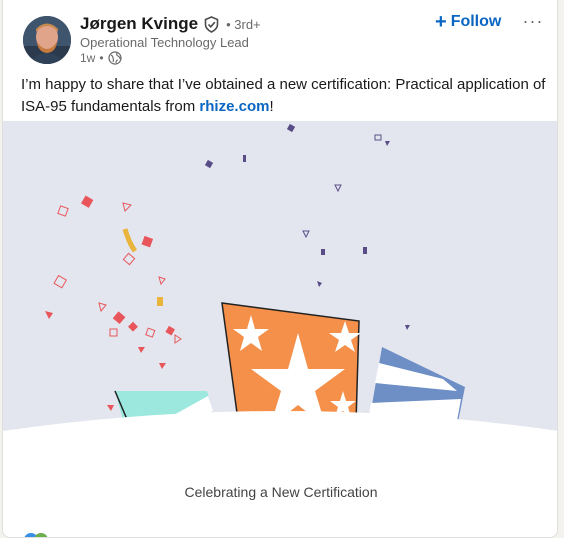 This screenshot has height=538, width=564. I want to click on media-caption: Celebrating a New Certification, so click(281, 492).